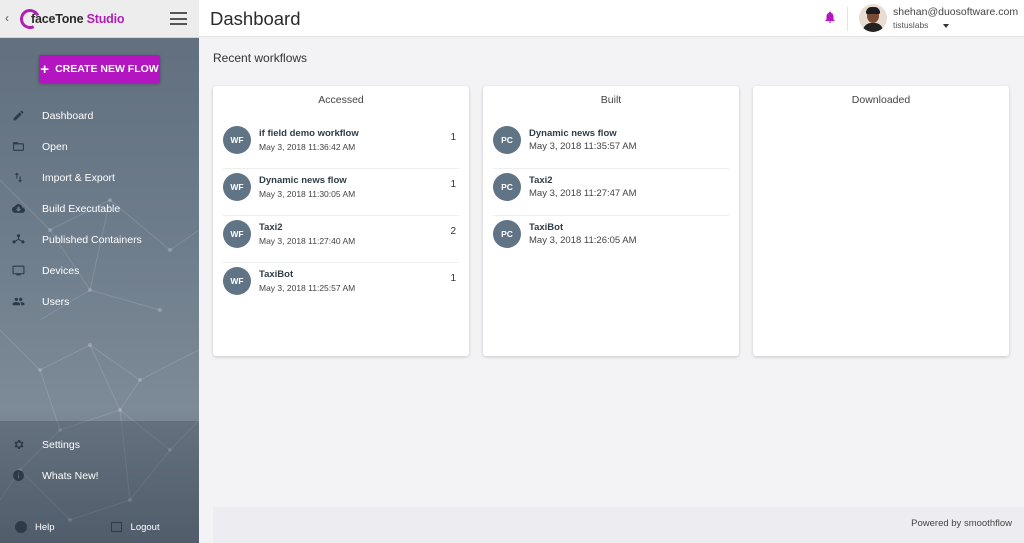  I want to click on user-org: tistuslabs, so click(910, 25).